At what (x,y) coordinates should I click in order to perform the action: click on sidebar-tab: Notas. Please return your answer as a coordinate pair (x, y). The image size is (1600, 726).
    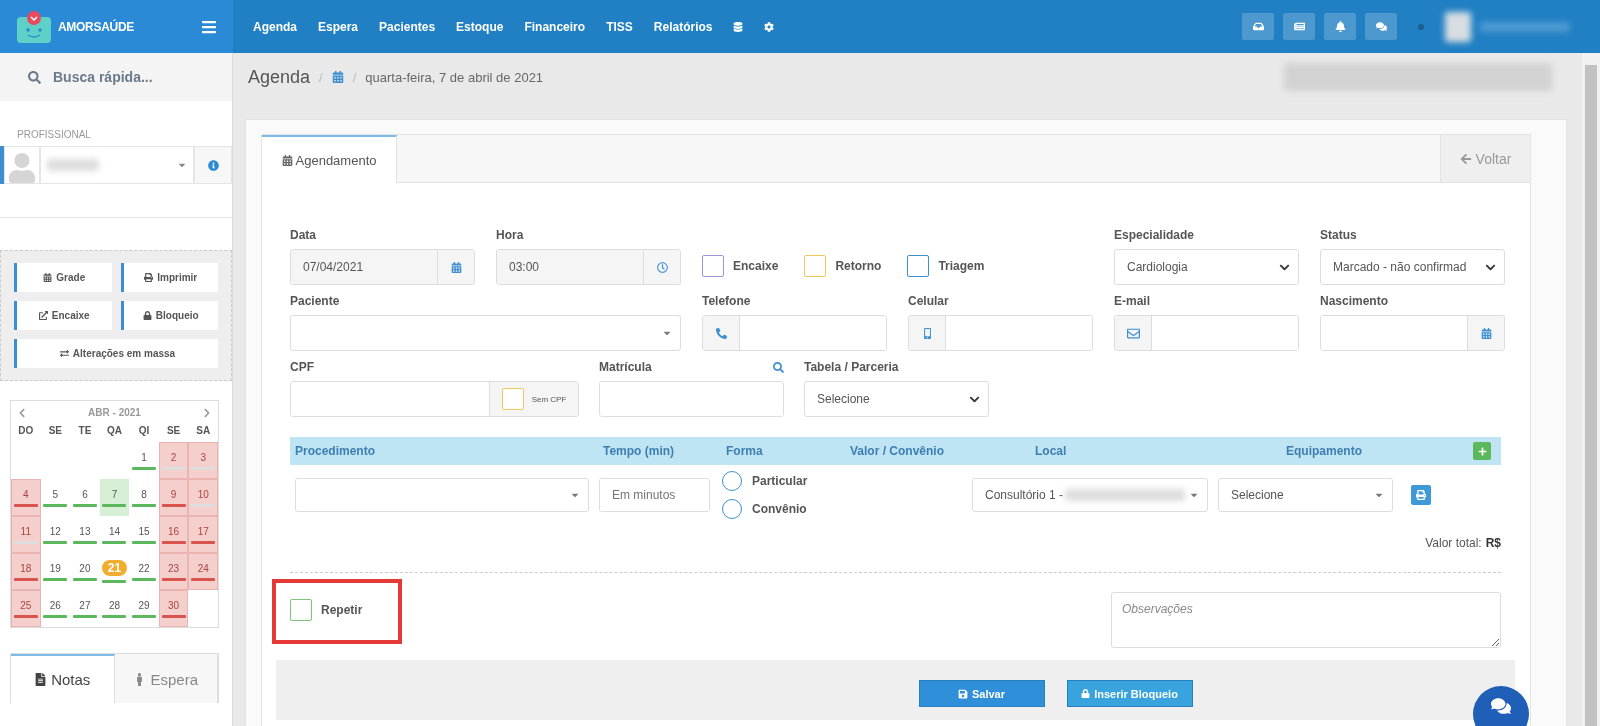
    Looking at the image, I should click on (63, 678).